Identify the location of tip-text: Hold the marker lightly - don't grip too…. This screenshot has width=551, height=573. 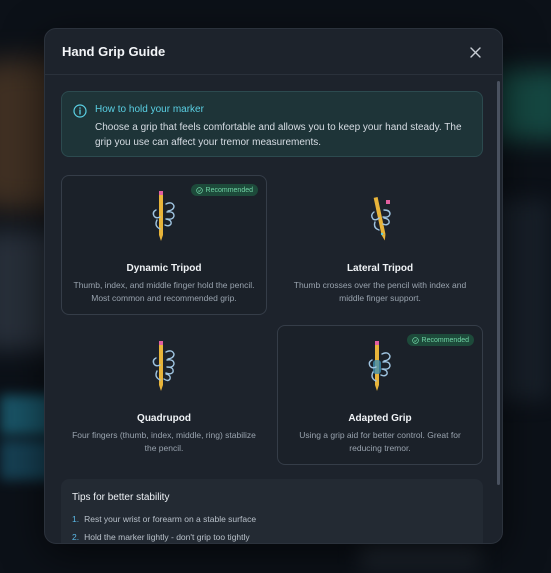
(167, 537).